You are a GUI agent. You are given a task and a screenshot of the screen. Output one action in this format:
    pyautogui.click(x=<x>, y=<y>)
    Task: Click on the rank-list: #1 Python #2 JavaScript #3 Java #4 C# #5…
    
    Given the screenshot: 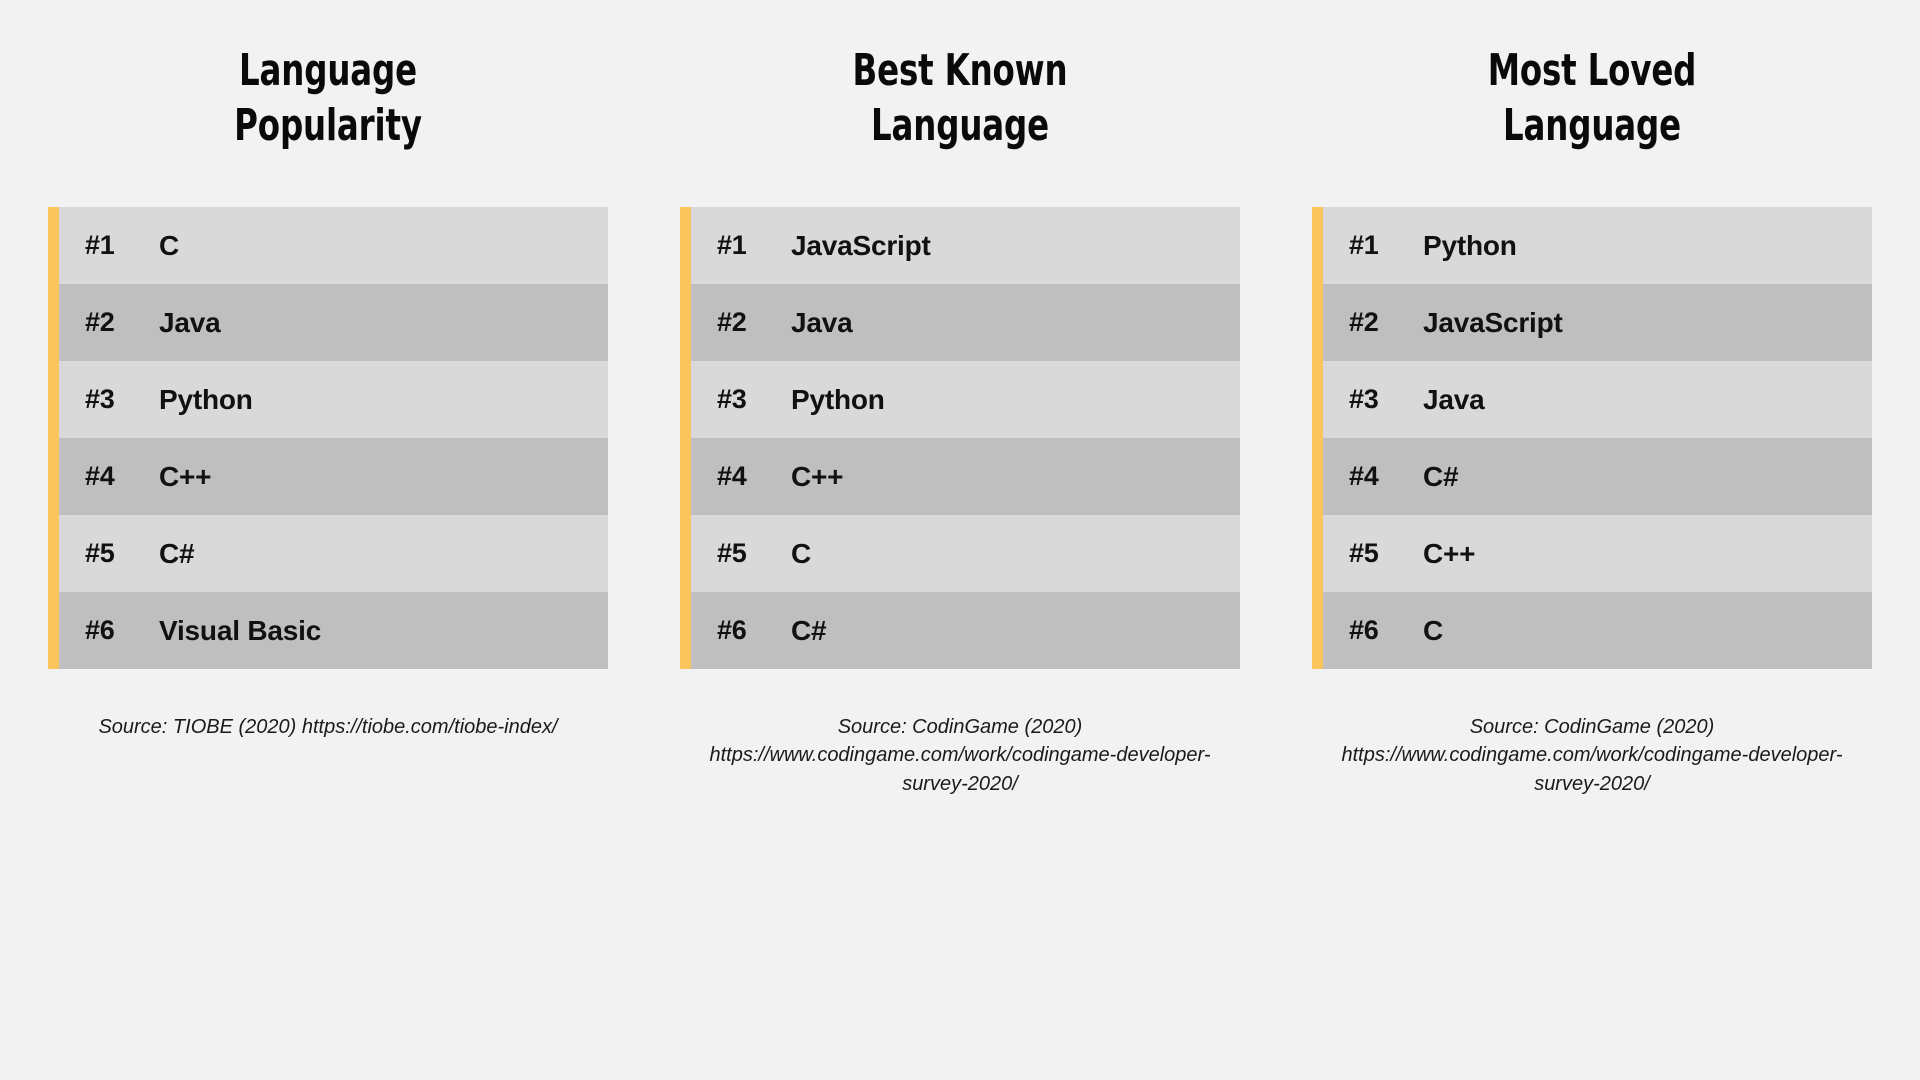 What is the action you would take?
    pyautogui.click(x=1592, y=438)
    